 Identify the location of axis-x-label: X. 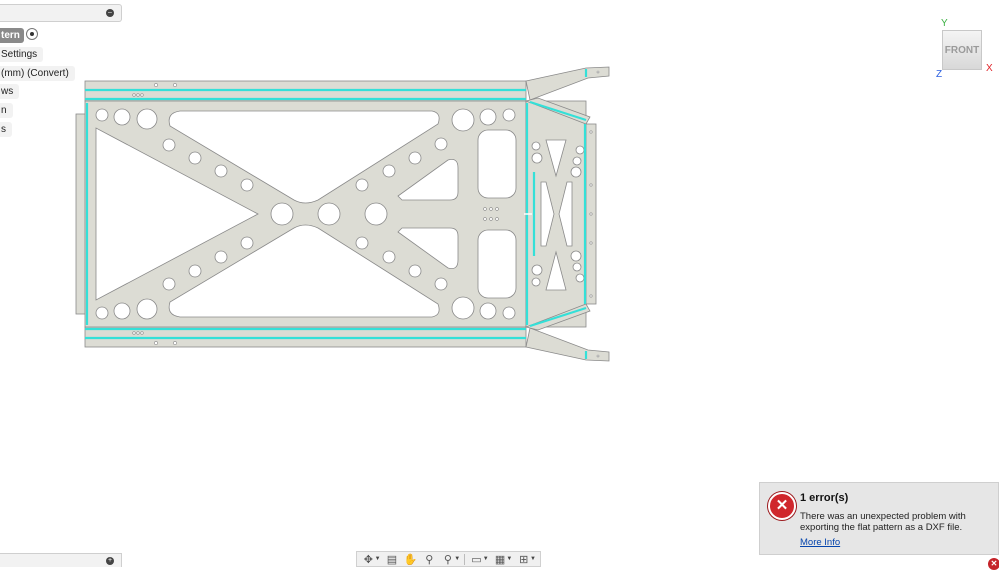
(989, 68).